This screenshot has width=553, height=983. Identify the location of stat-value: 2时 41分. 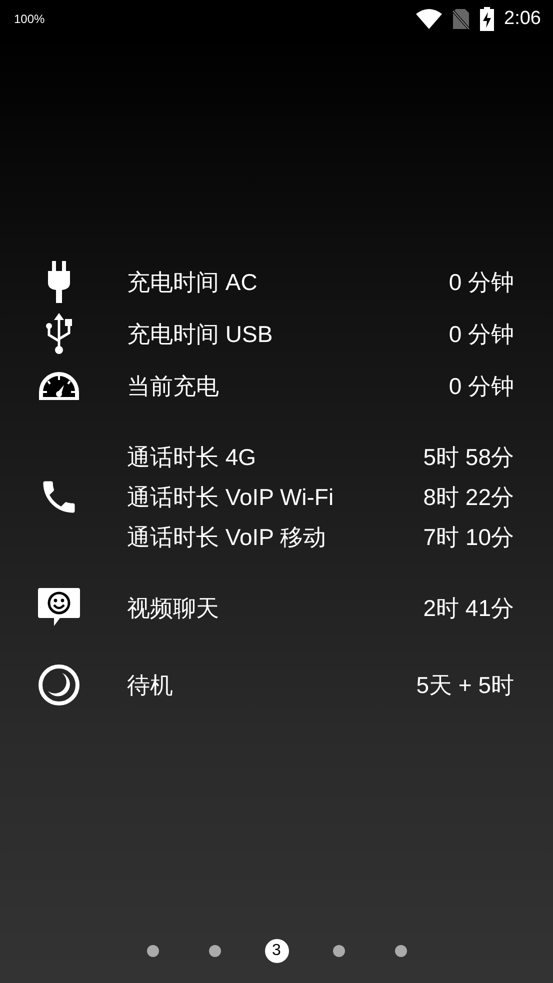
(468, 608).